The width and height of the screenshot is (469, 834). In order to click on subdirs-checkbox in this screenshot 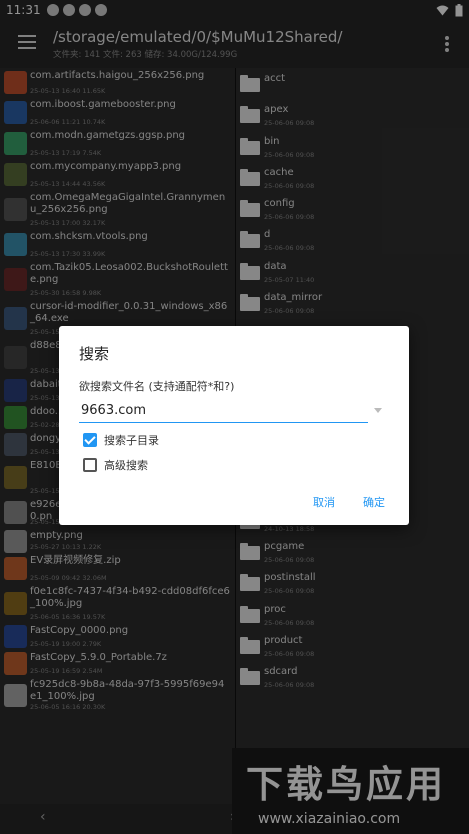, I will do `click(90, 440)`.